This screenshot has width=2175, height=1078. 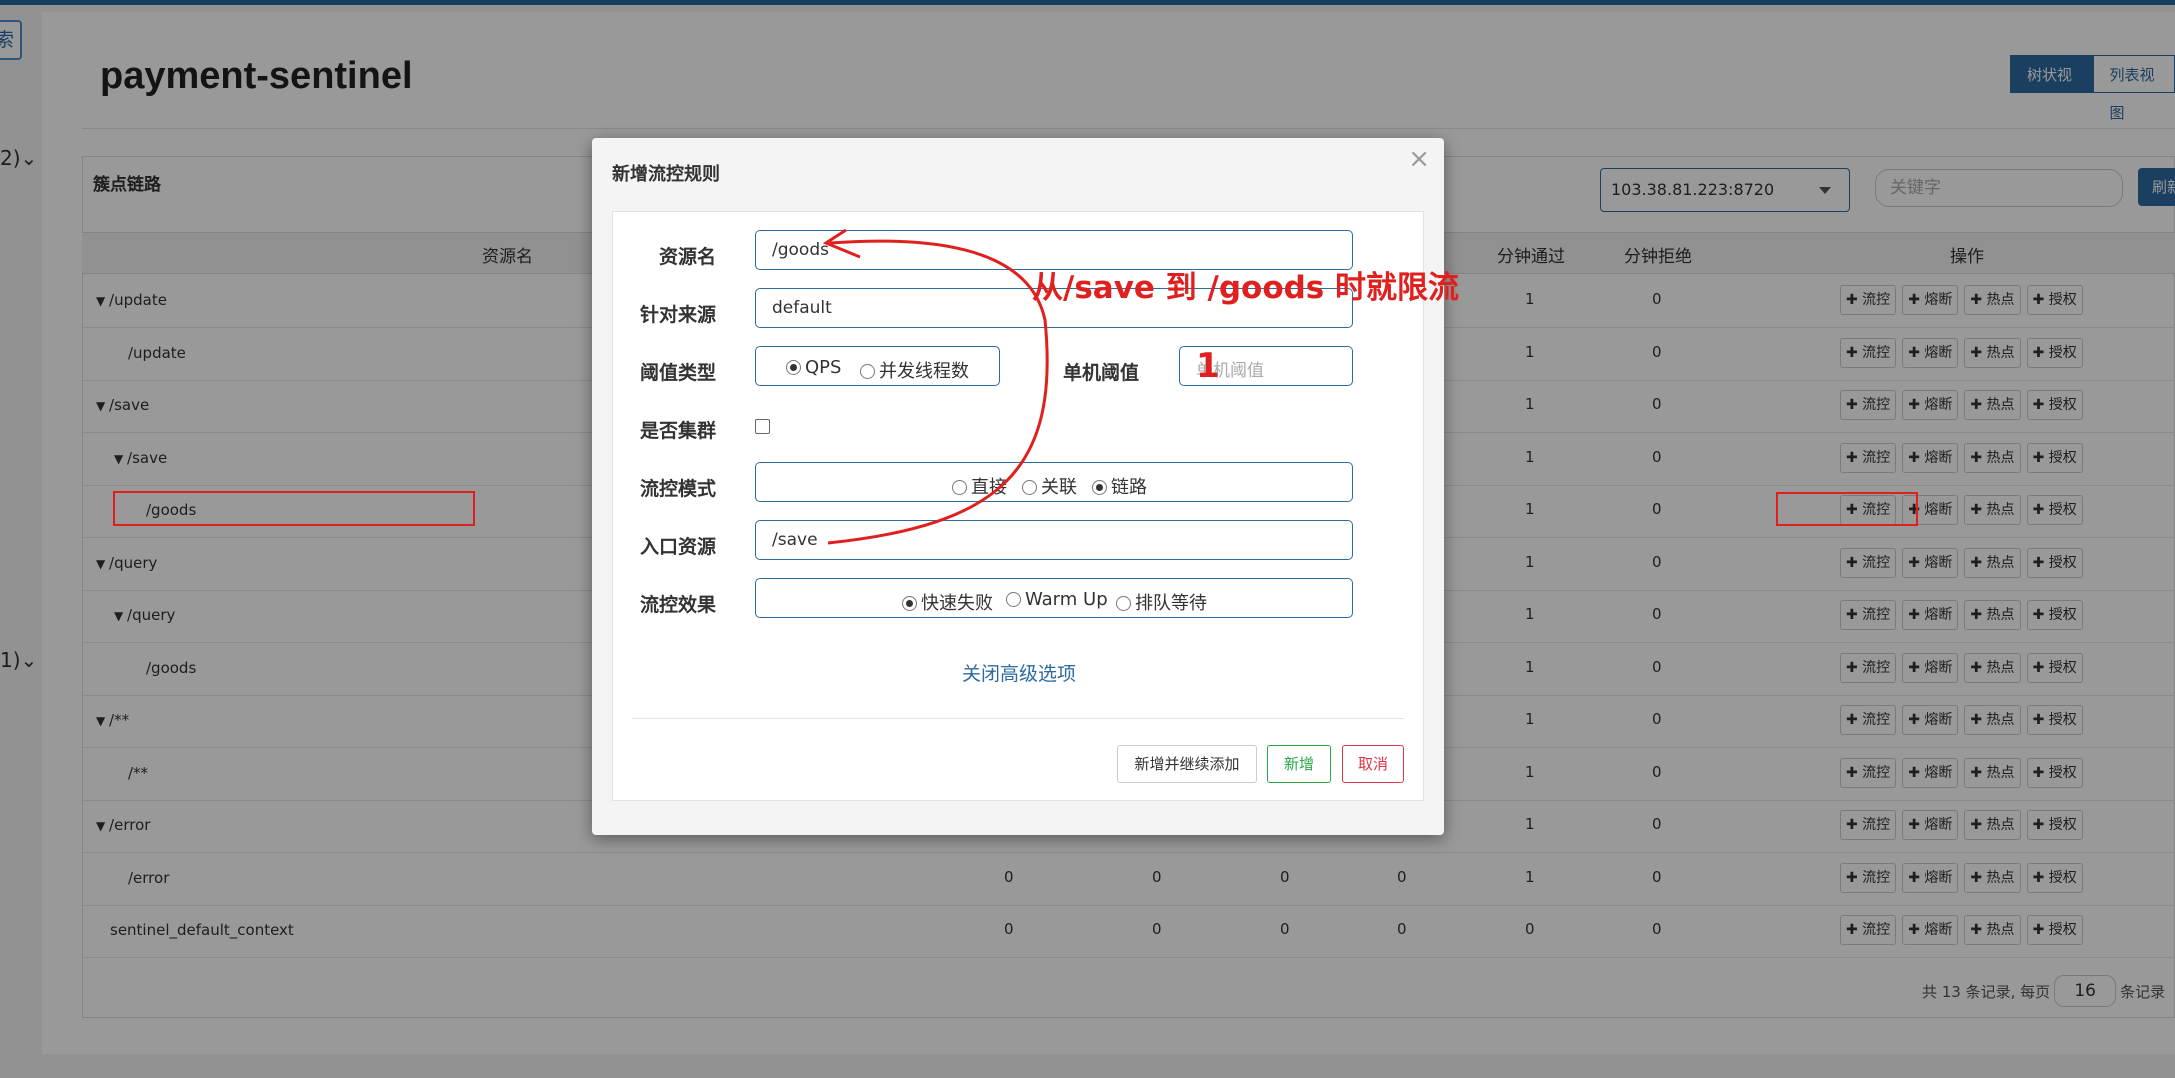 I want to click on annotation-note: 从/save 到 /goods 时就限流, so click(x=1246, y=288).